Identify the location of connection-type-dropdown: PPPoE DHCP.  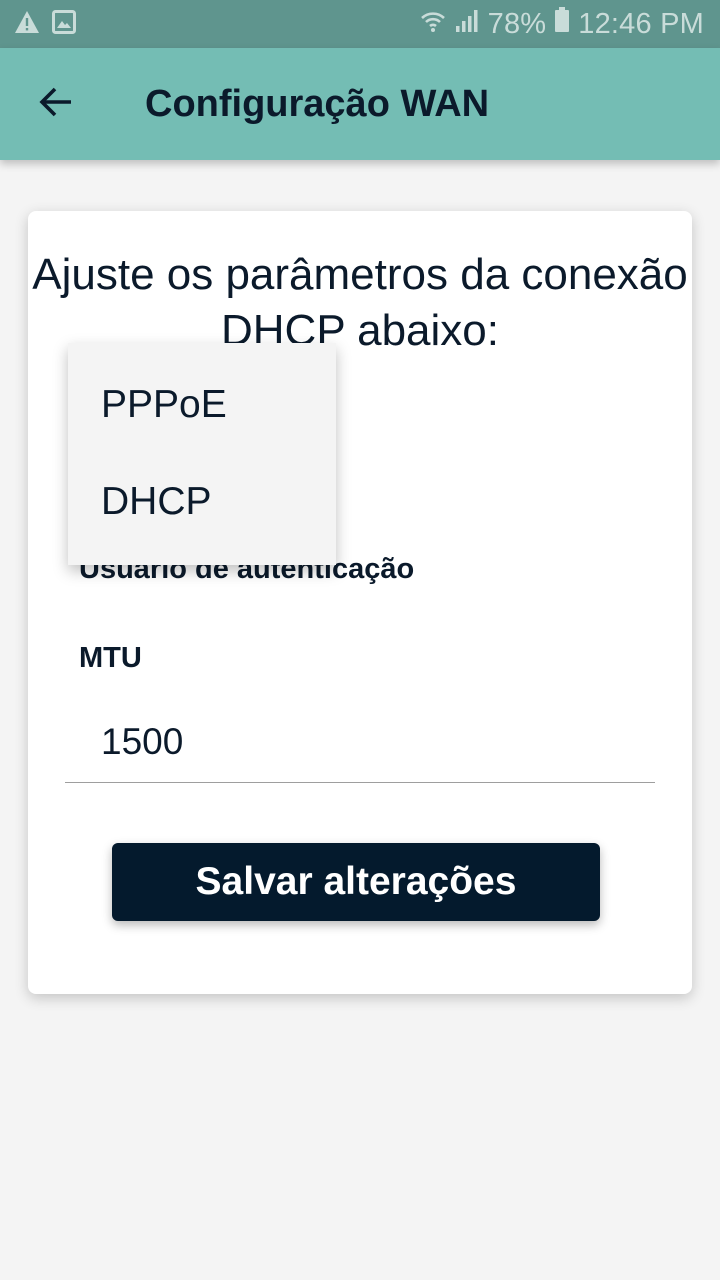
(202, 454).